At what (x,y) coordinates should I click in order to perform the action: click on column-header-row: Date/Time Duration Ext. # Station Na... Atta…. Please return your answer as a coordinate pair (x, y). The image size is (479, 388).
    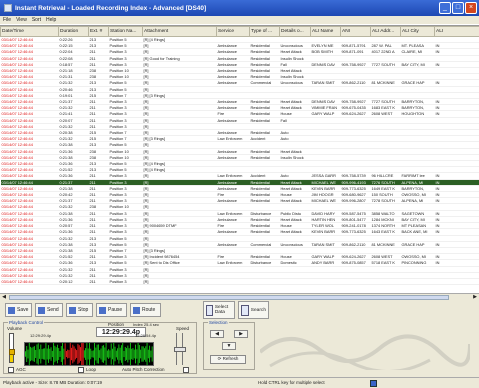
    Looking at the image, I should click on (239, 31).